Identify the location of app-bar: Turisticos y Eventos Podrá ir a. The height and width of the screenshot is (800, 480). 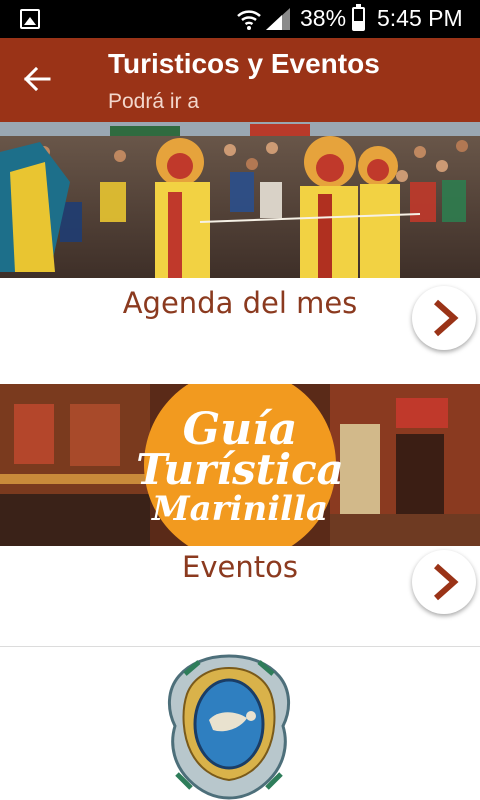
(240, 80).